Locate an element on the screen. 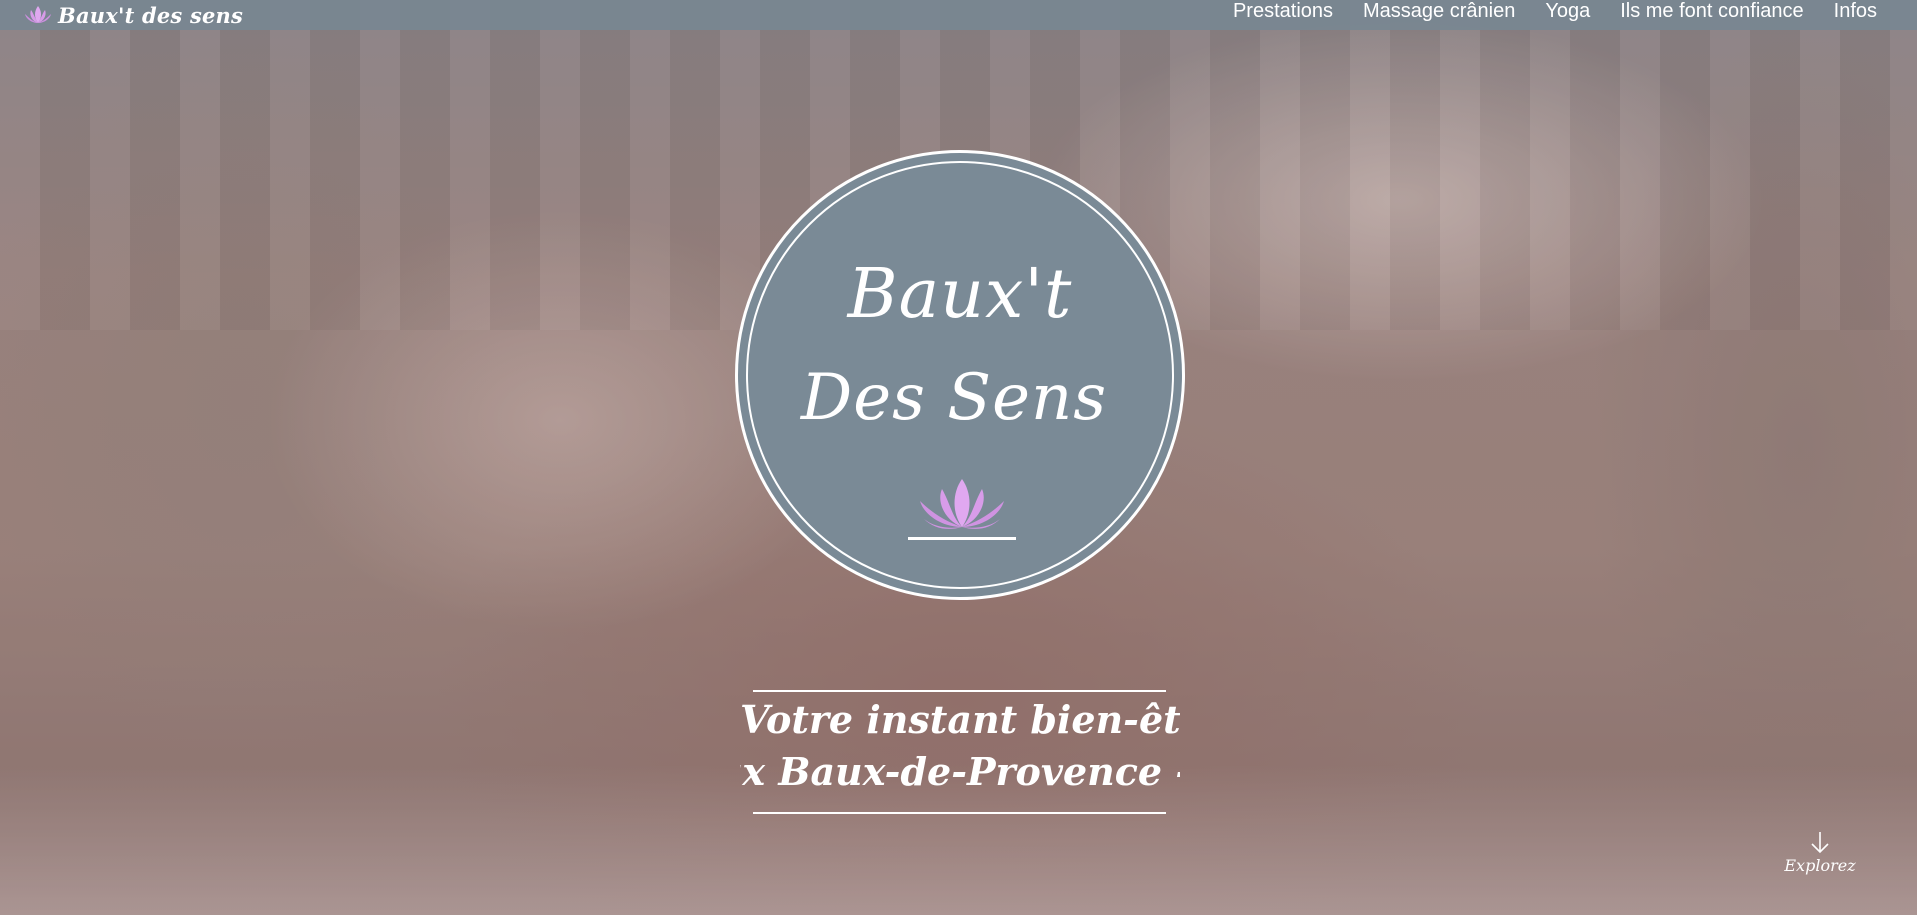  tagline-line2: ıx Baux-de-Provence - is located at coordinates (960, 772).